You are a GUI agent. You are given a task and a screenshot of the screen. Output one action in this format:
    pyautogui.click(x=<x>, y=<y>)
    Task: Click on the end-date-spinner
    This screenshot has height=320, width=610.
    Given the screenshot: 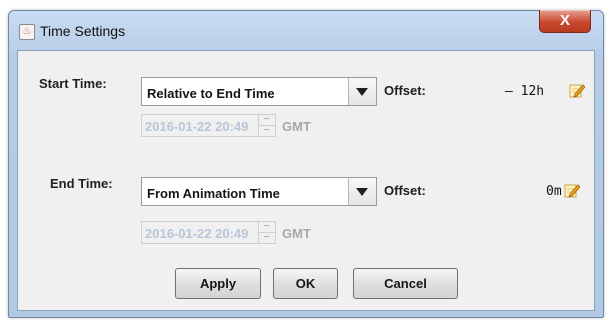 What is the action you would take?
    pyautogui.click(x=266, y=232)
    